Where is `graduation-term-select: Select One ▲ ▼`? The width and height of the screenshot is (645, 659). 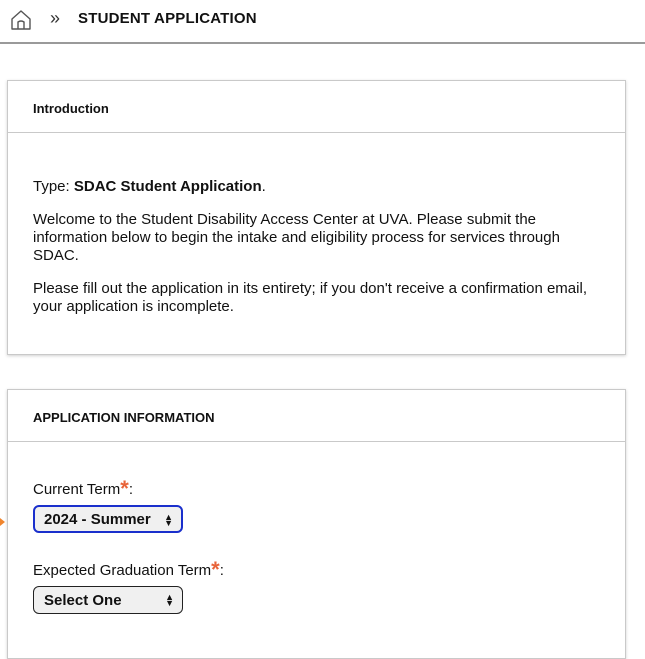 graduation-term-select: Select One ▲ ▼ is located at coordinates (108, 600).